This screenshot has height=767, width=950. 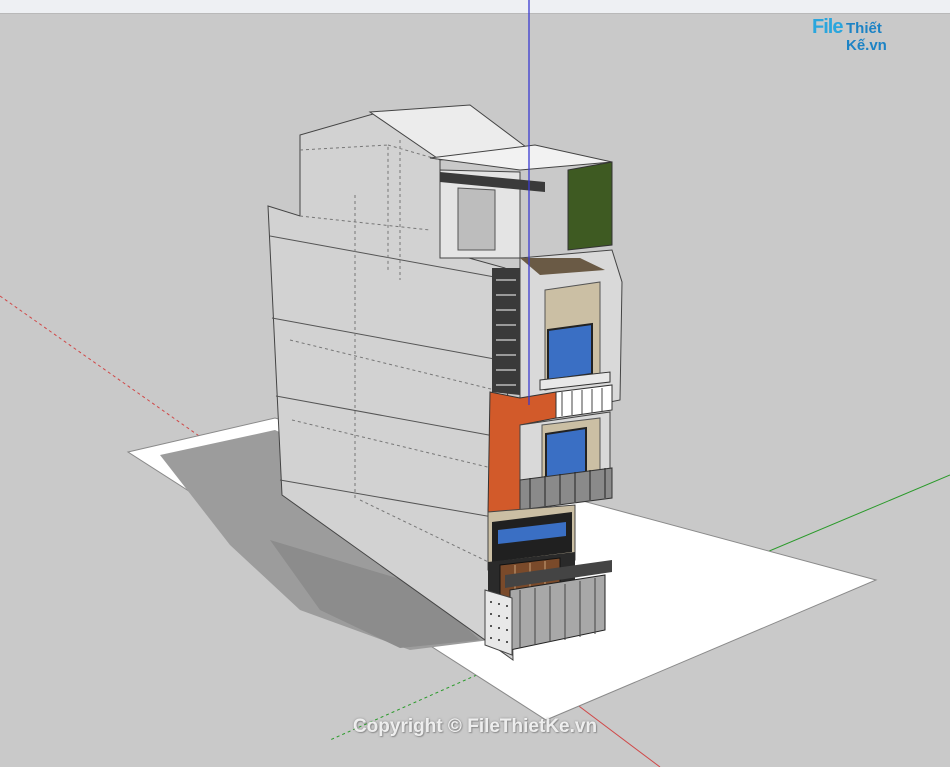 I want to click on window-second-floor, so click(x=566, y=453).